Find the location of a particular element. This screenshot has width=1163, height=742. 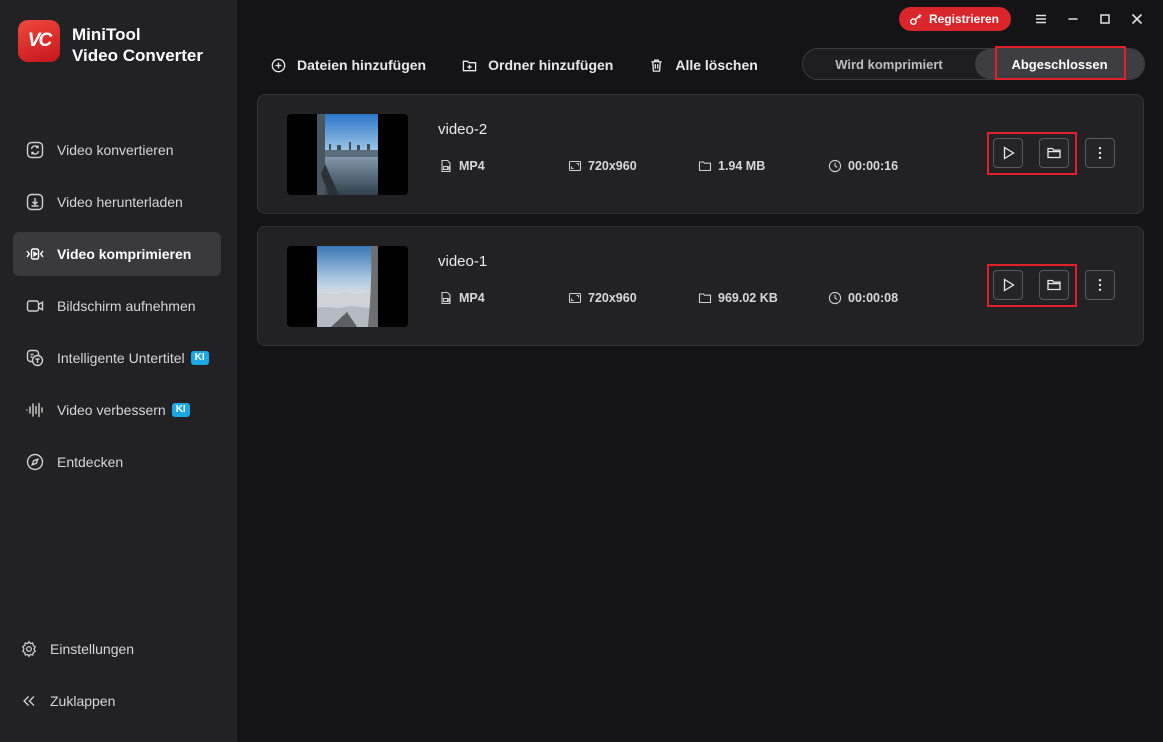

settings-button: Einstellungen is located at coordinates (120, 649).